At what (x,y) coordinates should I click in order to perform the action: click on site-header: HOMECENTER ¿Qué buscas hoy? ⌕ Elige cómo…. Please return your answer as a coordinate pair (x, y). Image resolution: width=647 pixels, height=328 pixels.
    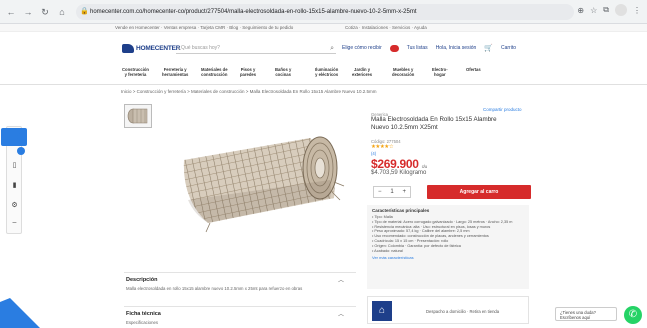
    Looking at the image, I should click on (323, 48).